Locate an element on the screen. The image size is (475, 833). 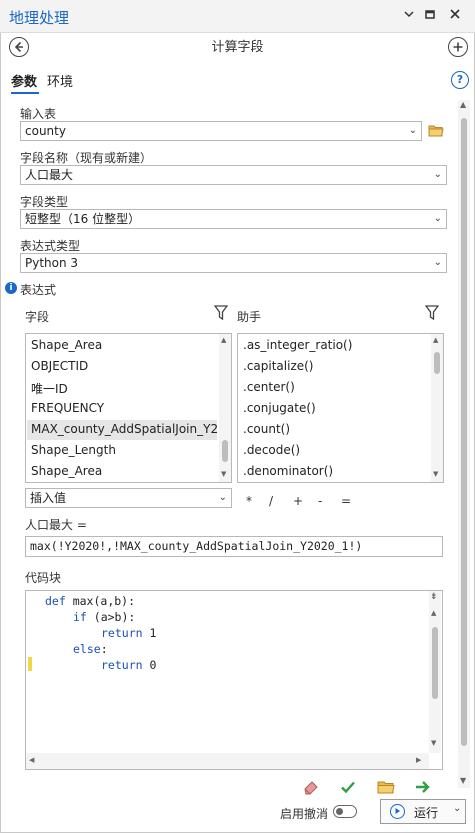
list-item: .as_integer_ratio() is located at coordinates (297, 345).